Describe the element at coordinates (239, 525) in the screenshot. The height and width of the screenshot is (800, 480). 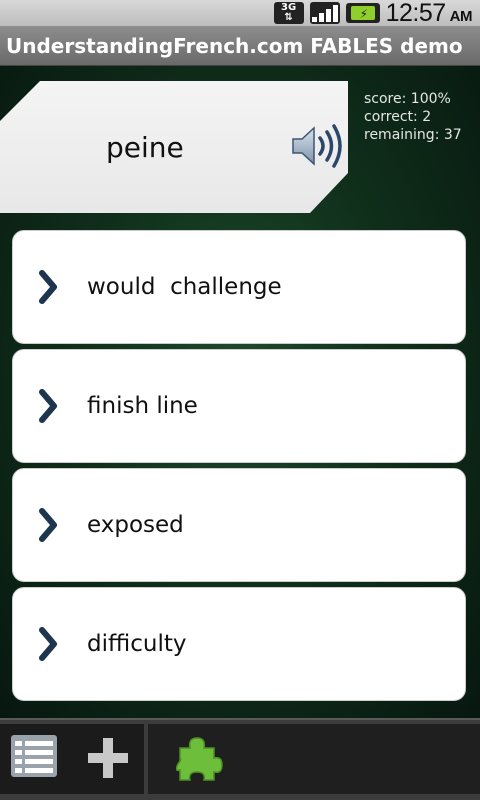
I see `answer-option: exposed` at that location.